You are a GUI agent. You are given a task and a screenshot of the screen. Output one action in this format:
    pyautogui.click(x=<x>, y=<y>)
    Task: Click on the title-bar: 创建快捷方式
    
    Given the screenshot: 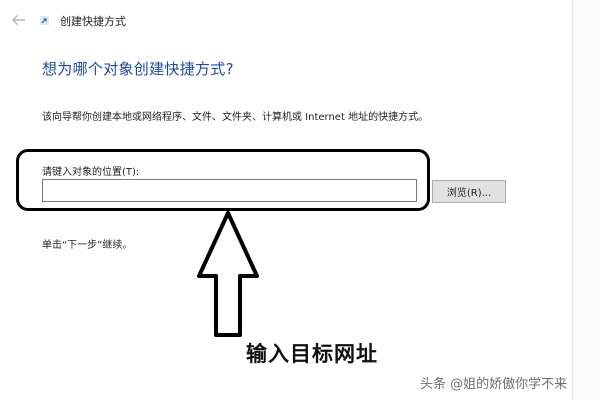 What is the action you would take?
    pyautogui.click(x=300, y=20)
    